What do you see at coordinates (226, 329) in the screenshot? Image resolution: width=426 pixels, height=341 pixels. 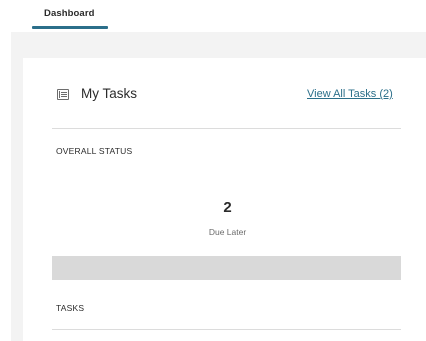 I see `tasks-divider` at bounding box center [226, 329].